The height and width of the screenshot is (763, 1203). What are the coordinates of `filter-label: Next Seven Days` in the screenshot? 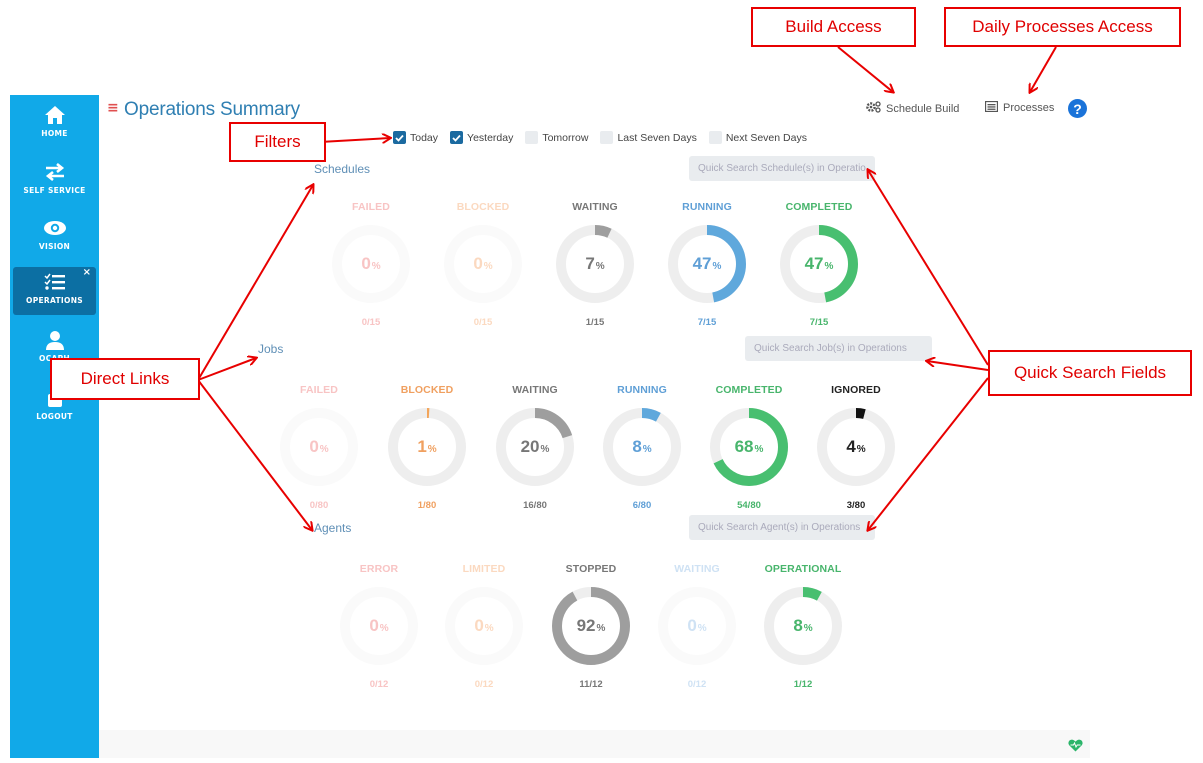 It's located at (766, 137).